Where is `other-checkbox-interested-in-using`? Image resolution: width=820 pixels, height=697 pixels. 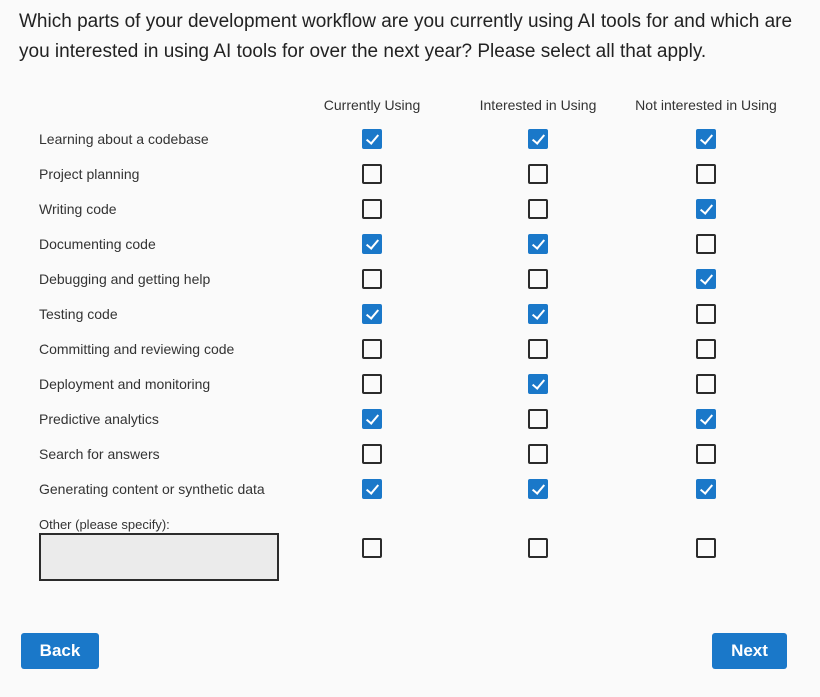
other-checkbox-interested-in-using is located at coordinates (538, 548).